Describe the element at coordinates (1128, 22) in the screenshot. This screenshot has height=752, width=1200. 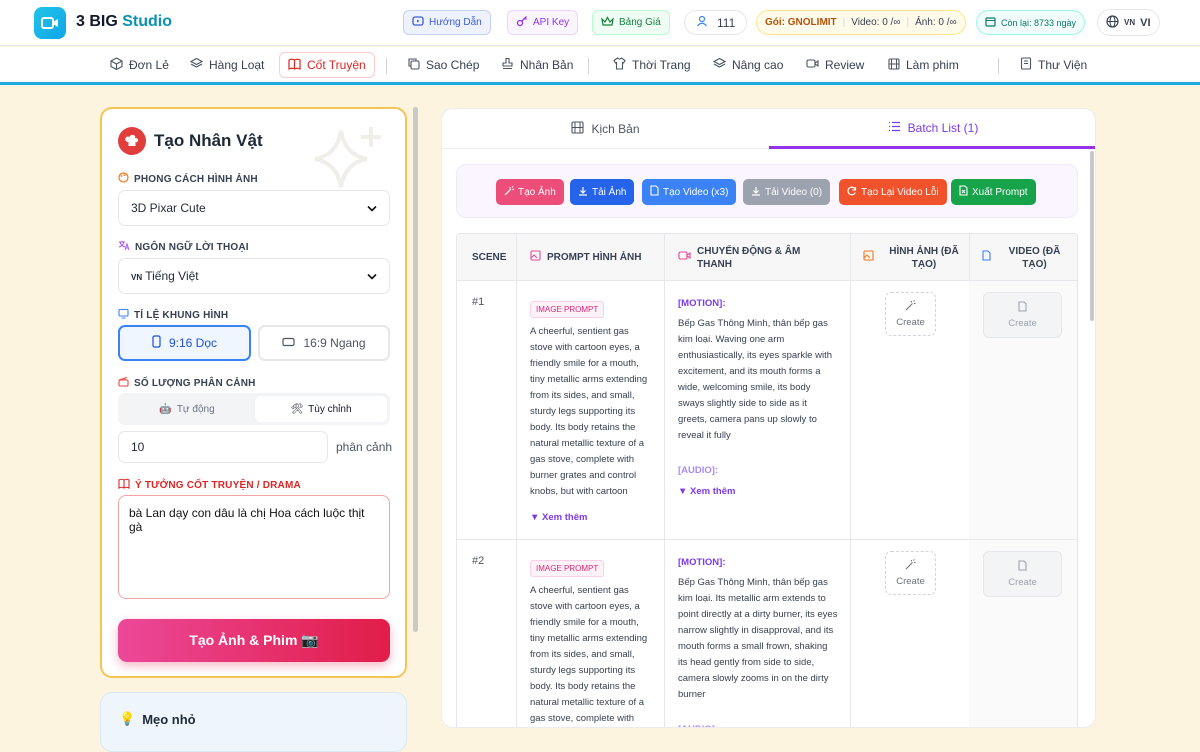
I see `language-switcher: VN VI` at that location.